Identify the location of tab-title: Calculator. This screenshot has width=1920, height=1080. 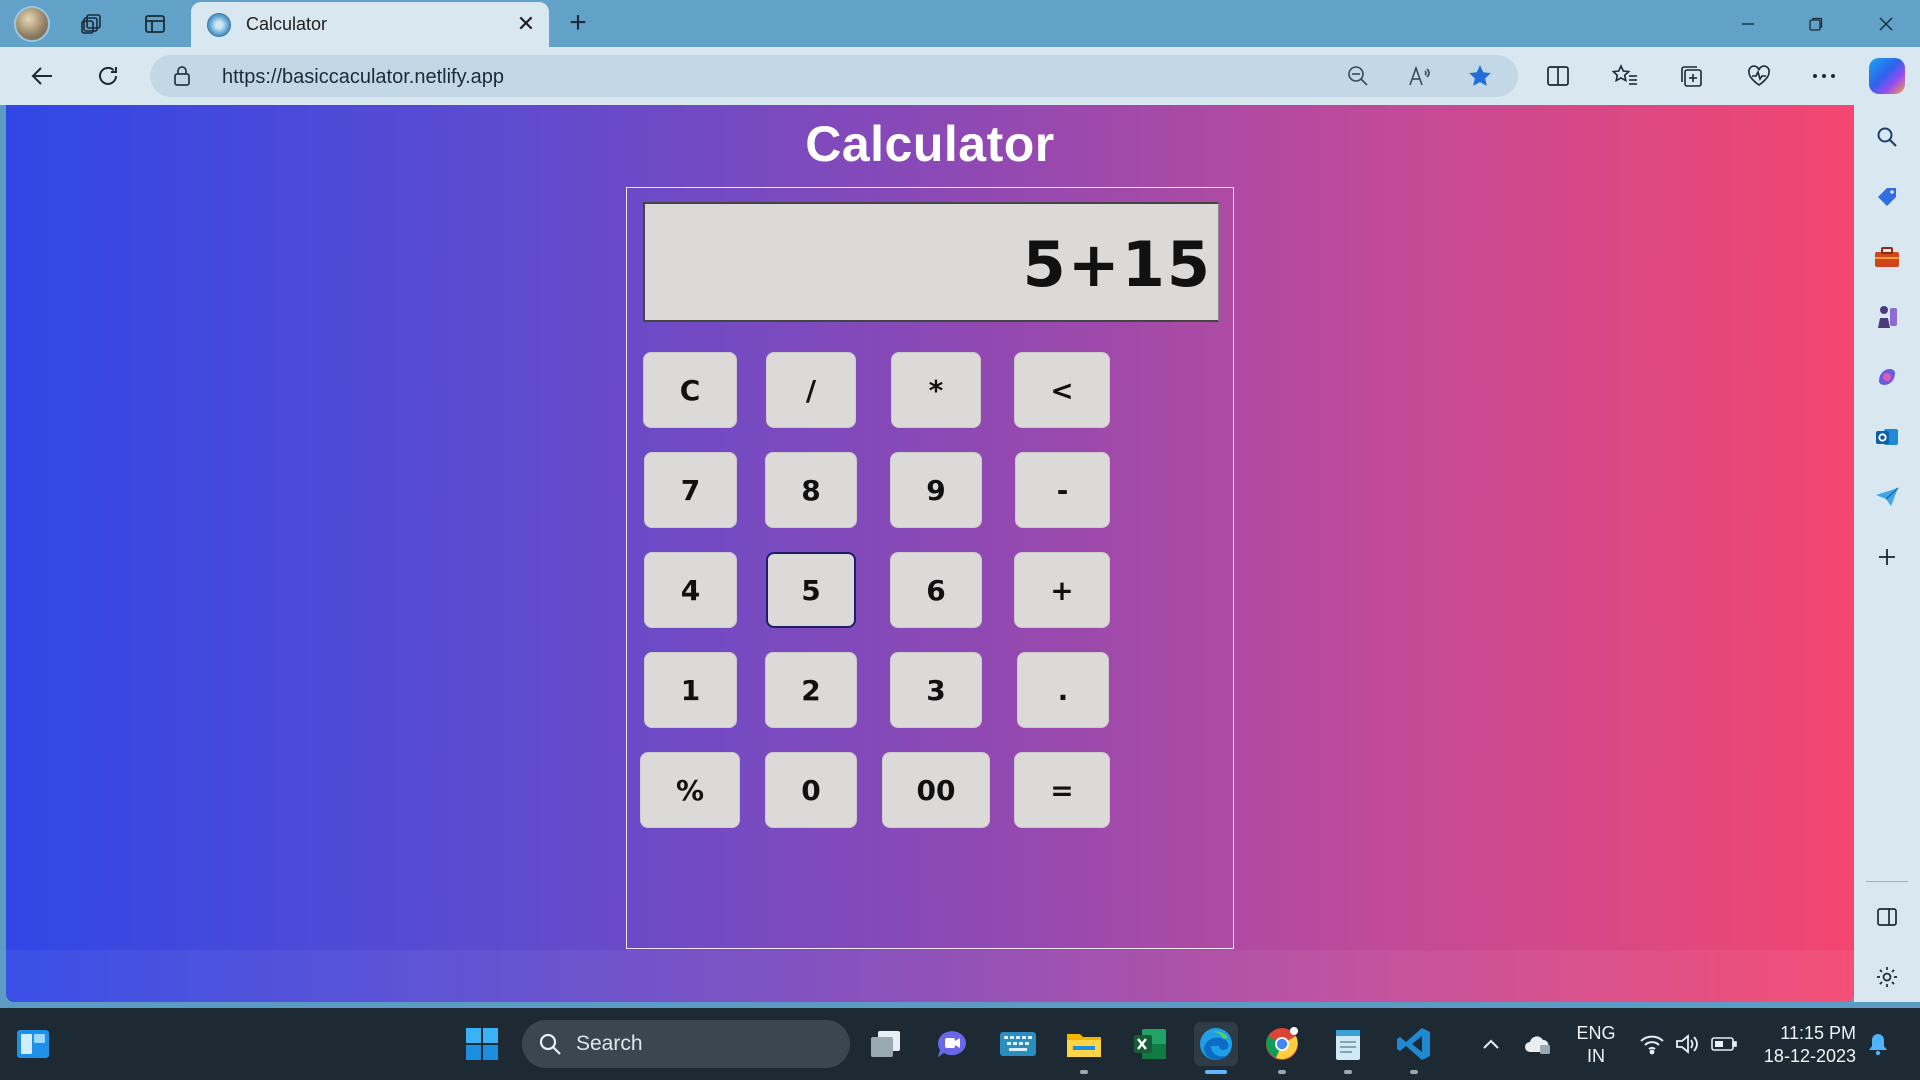
(287, 24).